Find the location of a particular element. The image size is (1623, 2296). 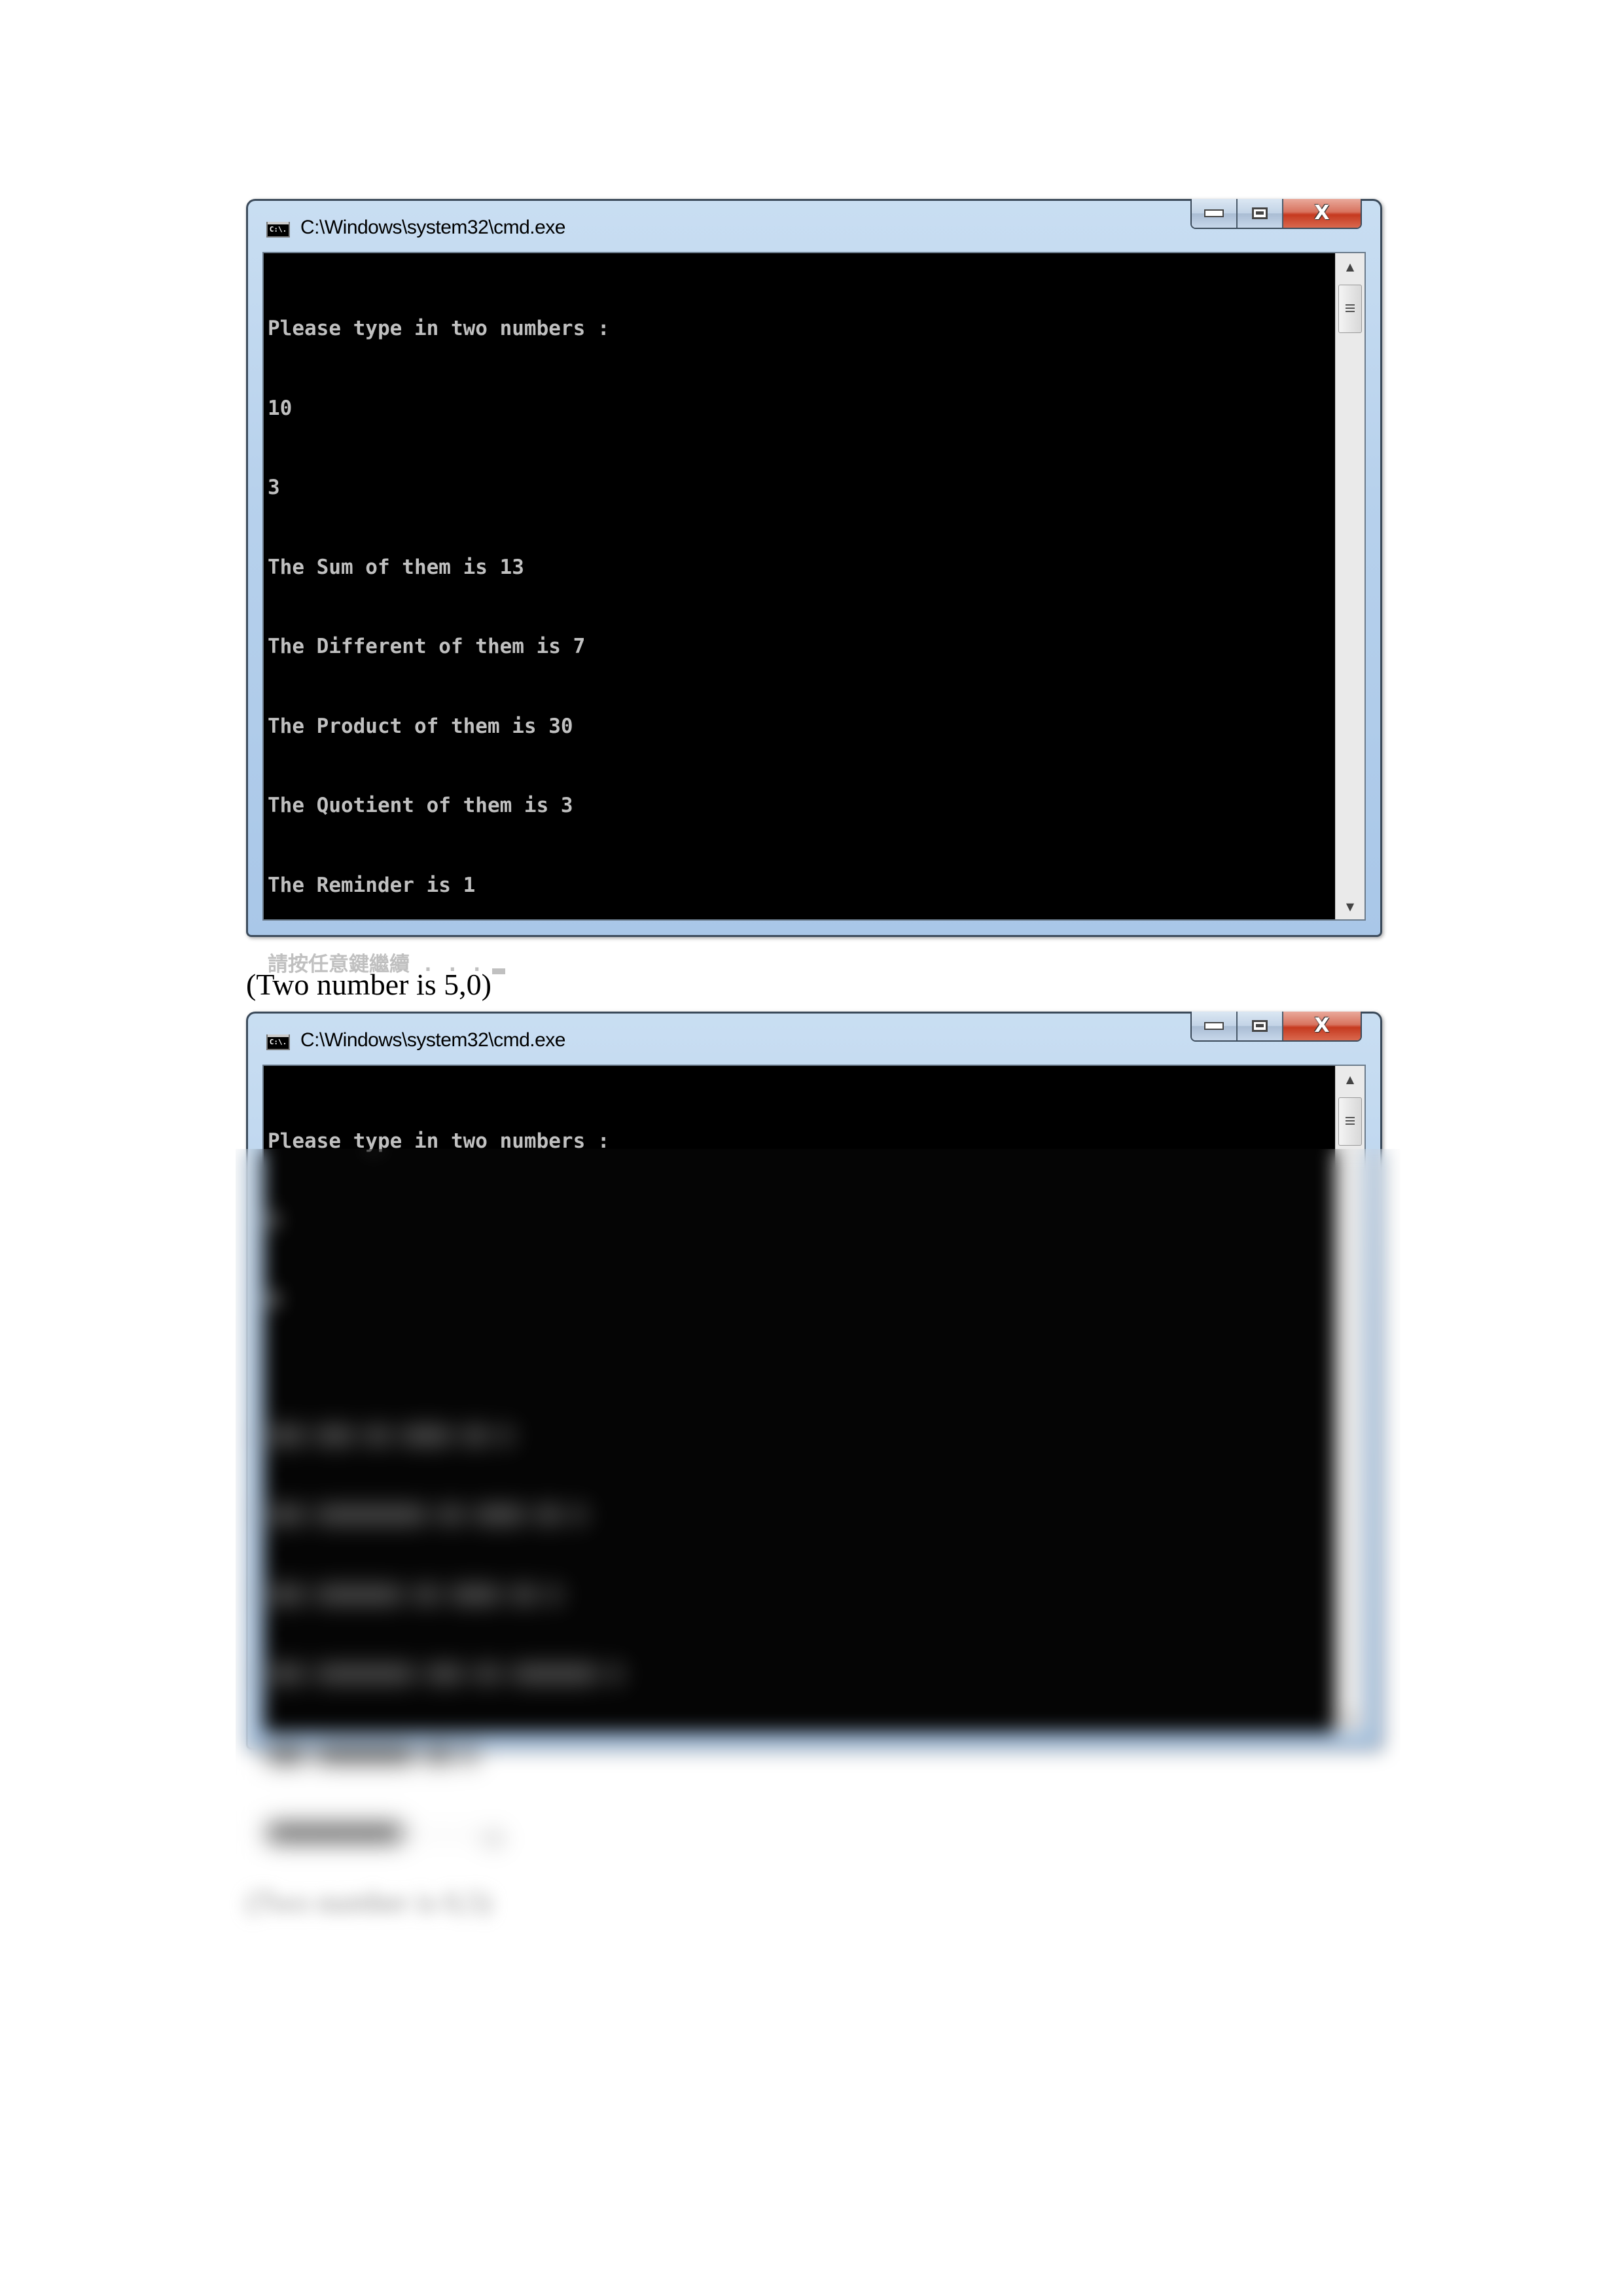

console-line: 10 is located at coordinates (280, 408).